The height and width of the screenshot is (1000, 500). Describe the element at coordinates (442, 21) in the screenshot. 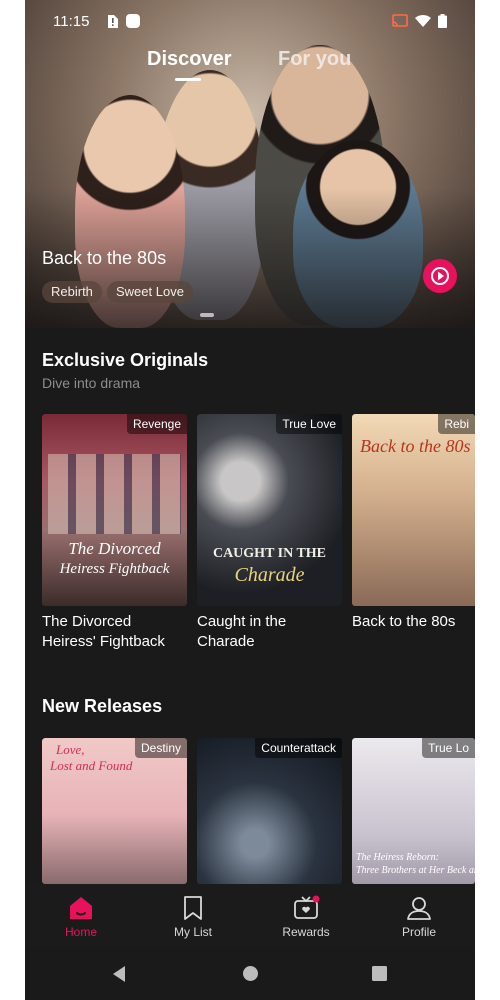

I see `battery-icon` at that location.